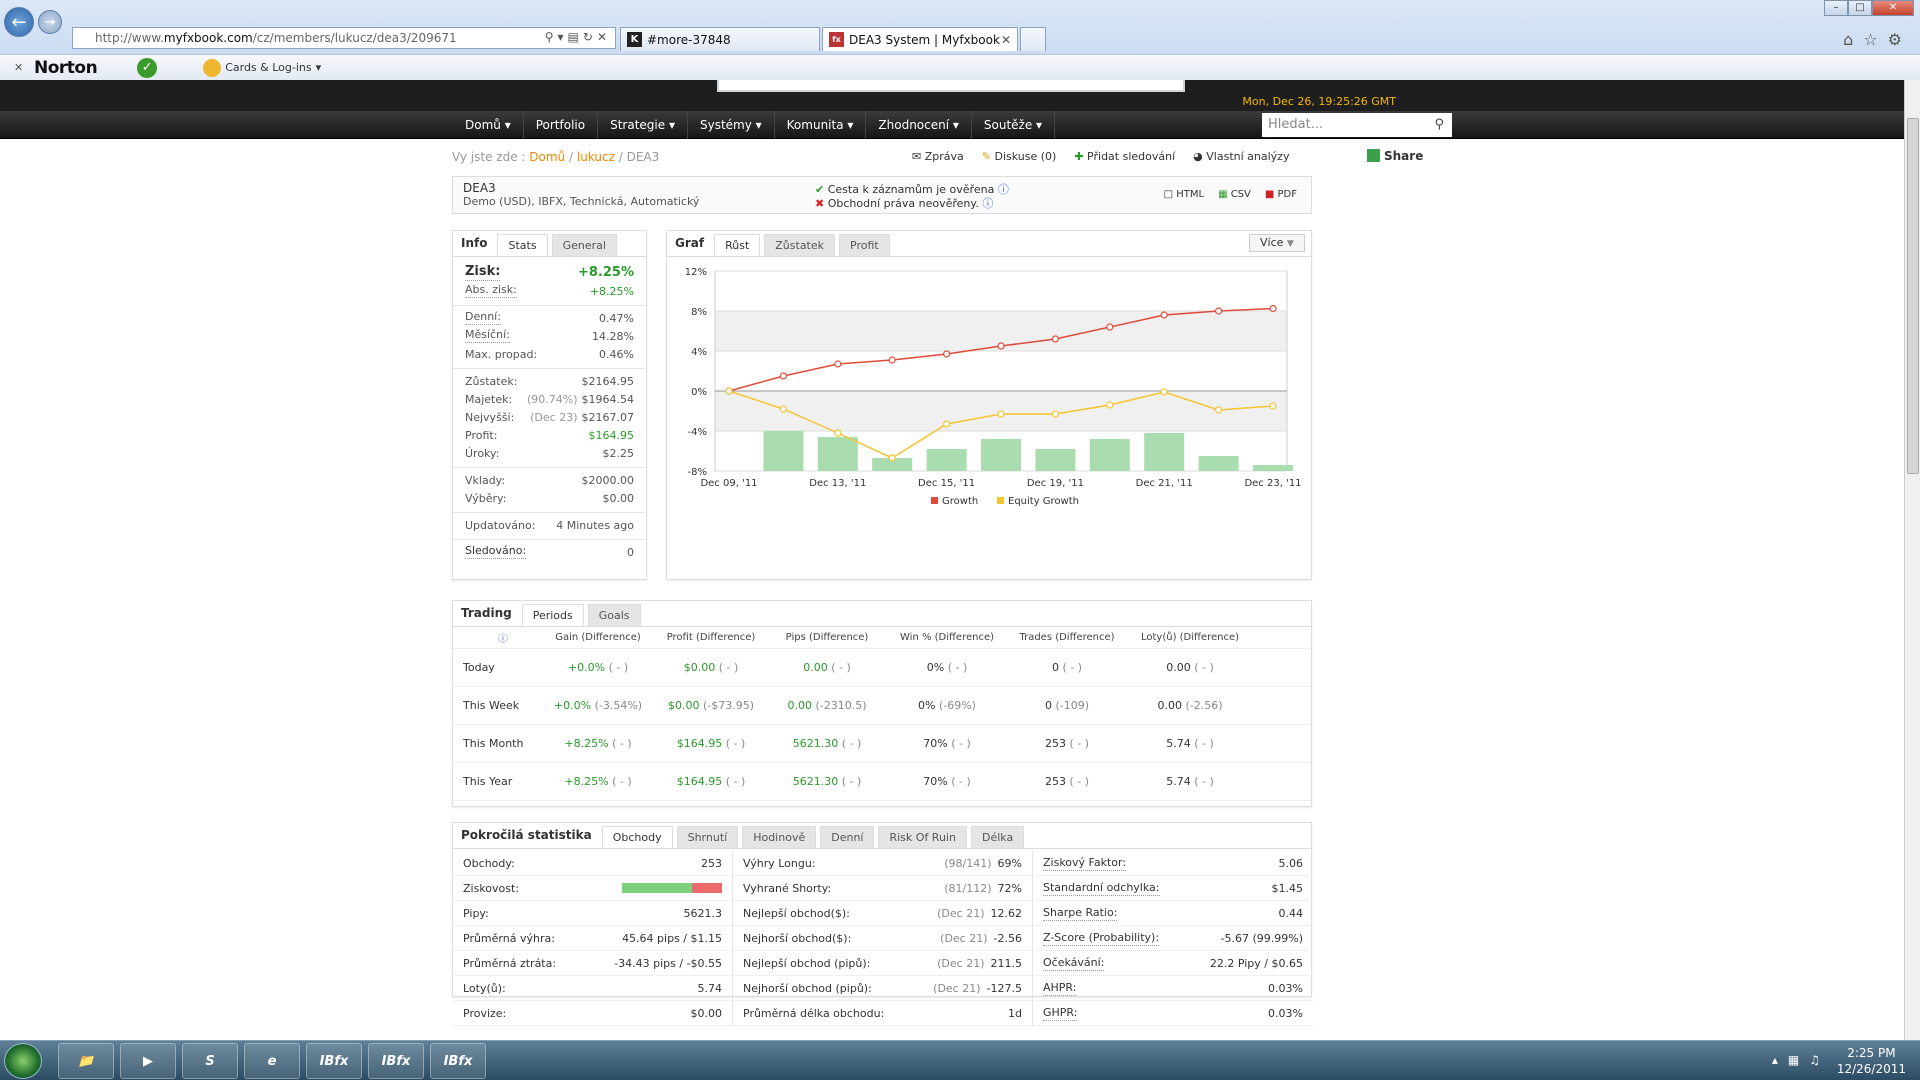 The image size is (1920, 1080). I want to click on advanced-tab: Risk Of Ruin, so click(922, 837).